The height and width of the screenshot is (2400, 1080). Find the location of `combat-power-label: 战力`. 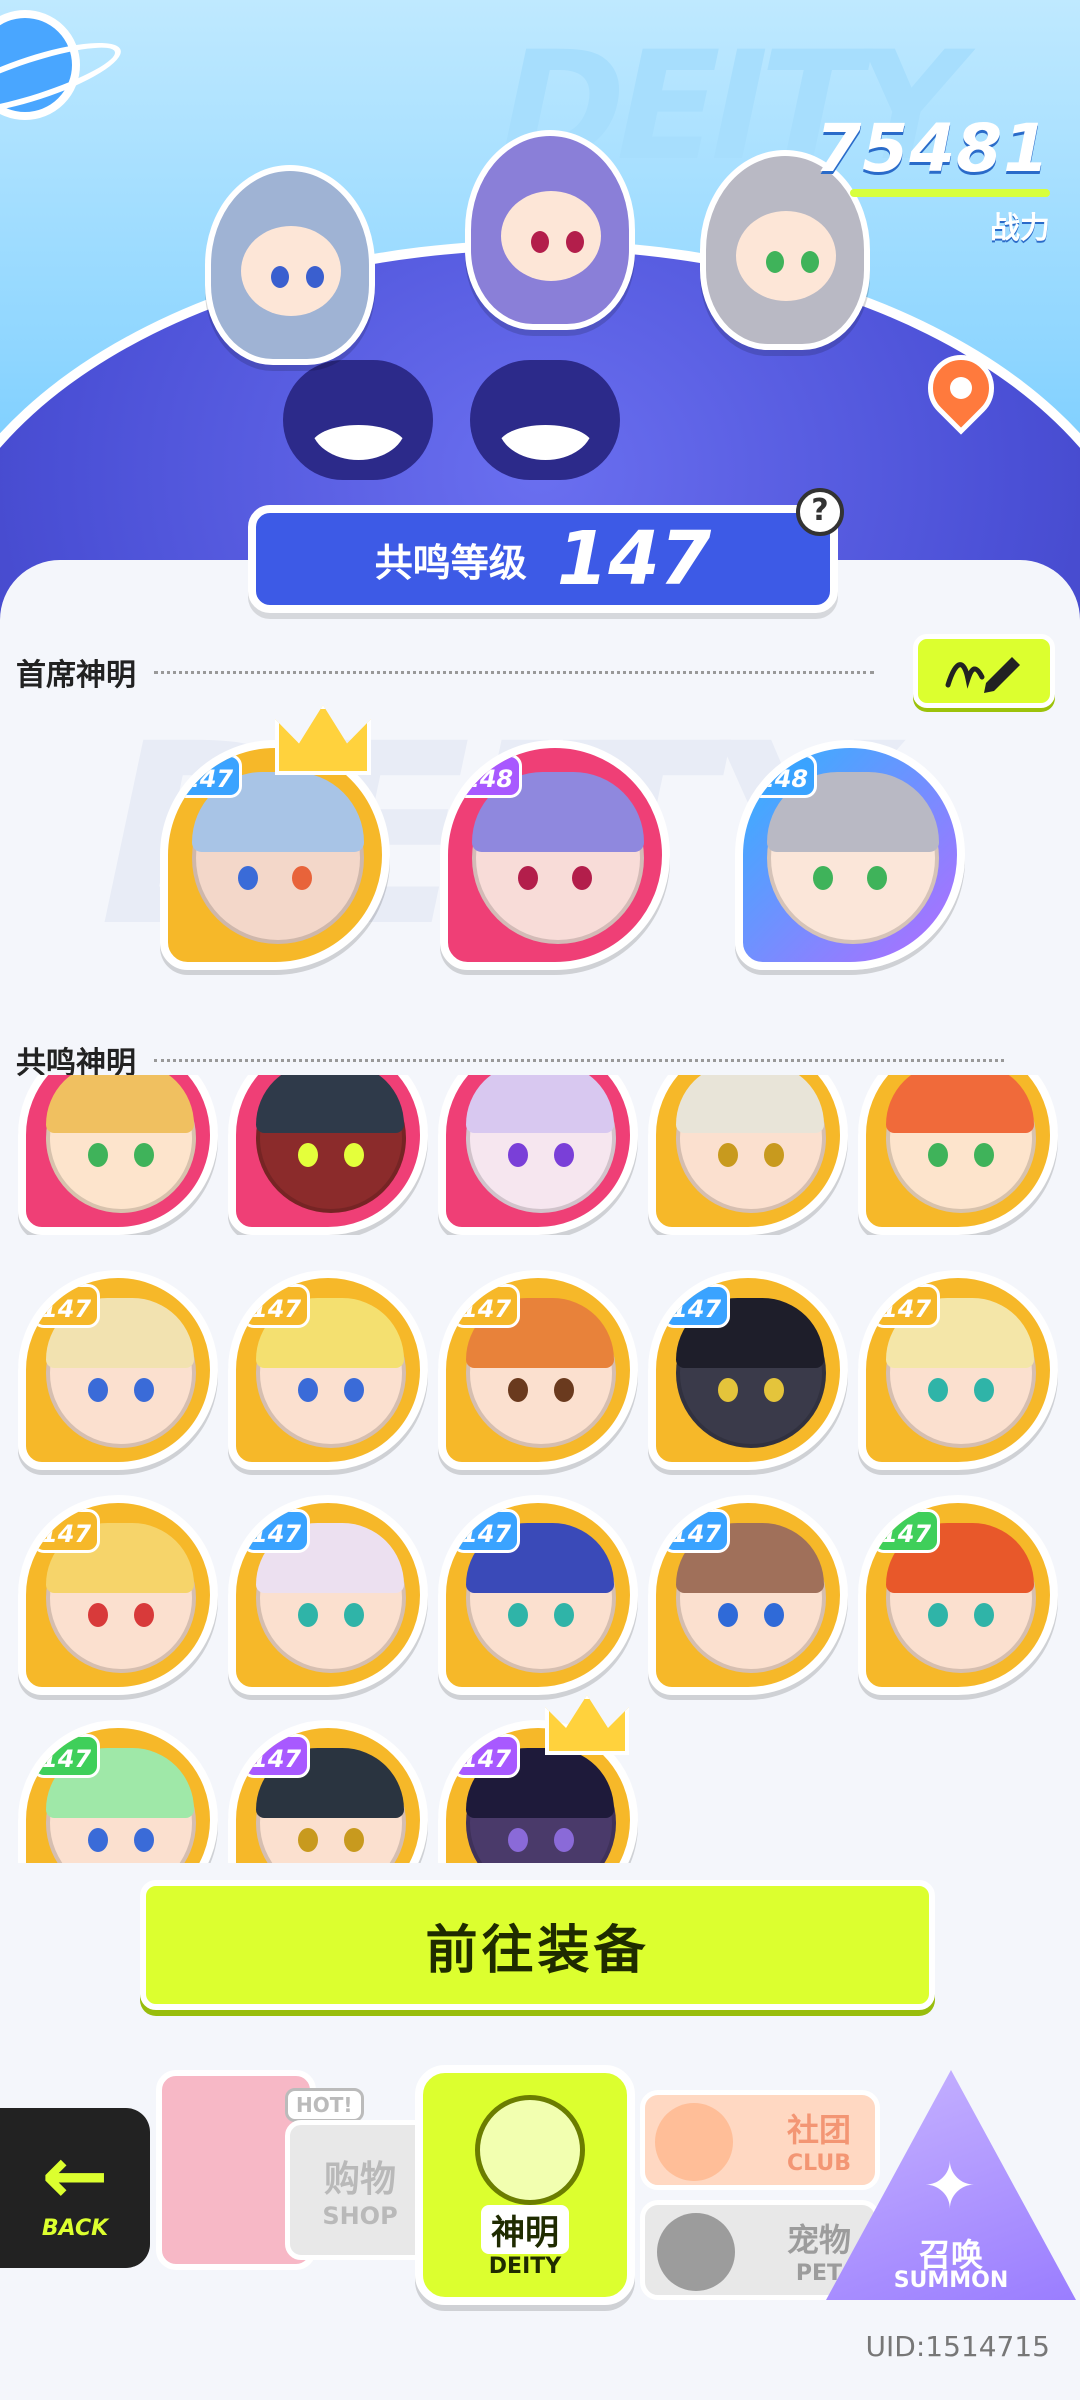

combat-power-label: 战力 is located at coordinates (1020, 228).